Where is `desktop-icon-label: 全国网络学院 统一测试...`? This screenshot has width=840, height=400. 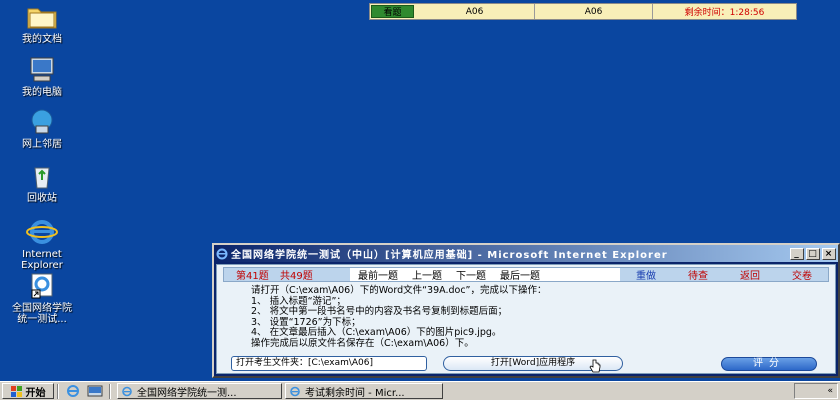
desktop-icon-label: 全国网络学院 统一测试... is located at coordinates (42, 314).